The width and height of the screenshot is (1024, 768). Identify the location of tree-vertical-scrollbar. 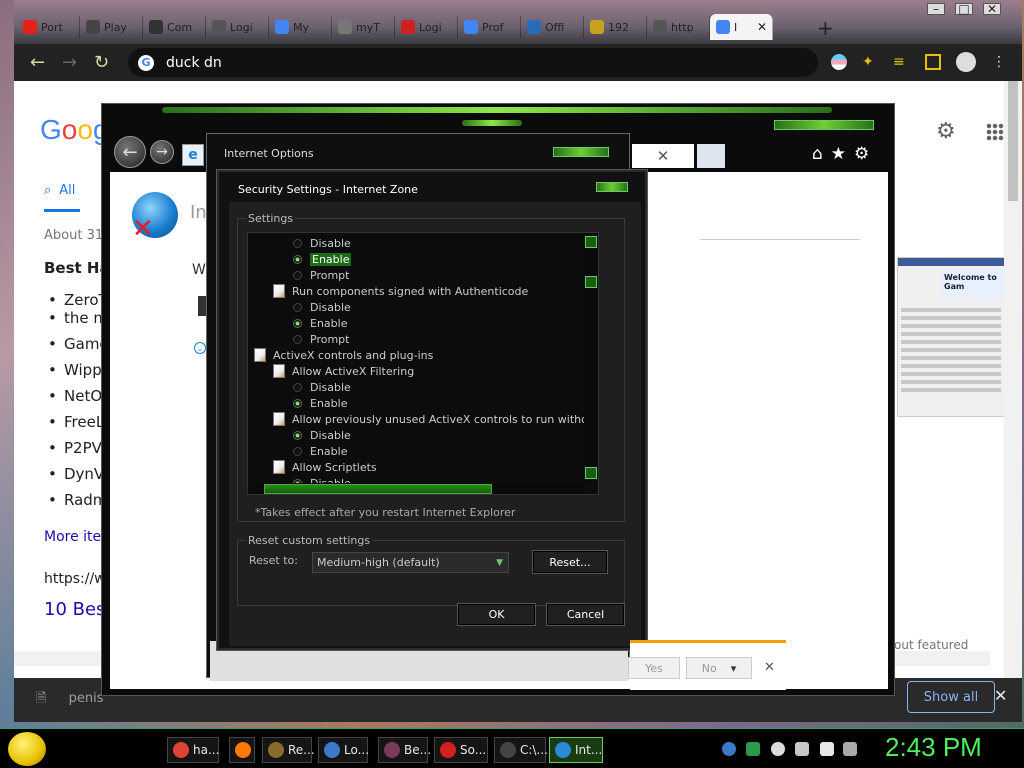
(591, 357).